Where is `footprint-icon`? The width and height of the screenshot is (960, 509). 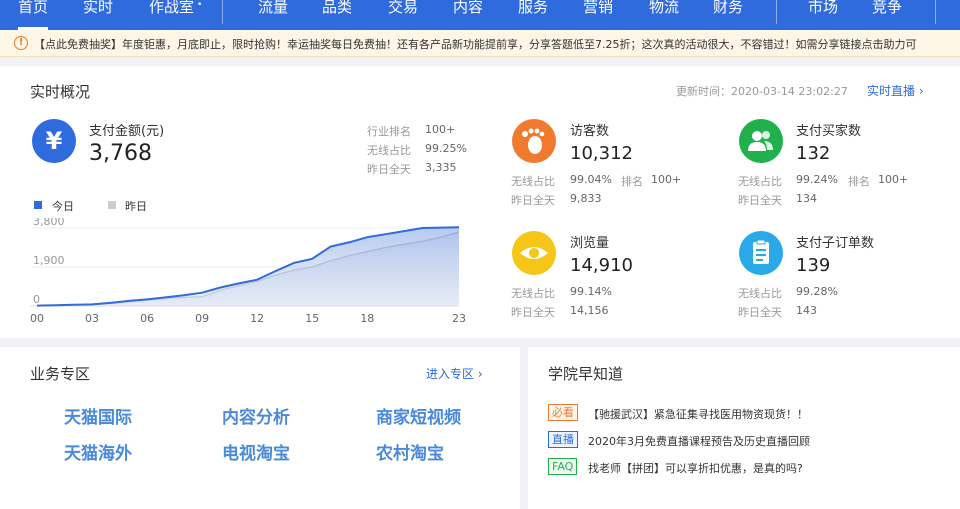 footprint-icon is located at coordinates (534, 141).